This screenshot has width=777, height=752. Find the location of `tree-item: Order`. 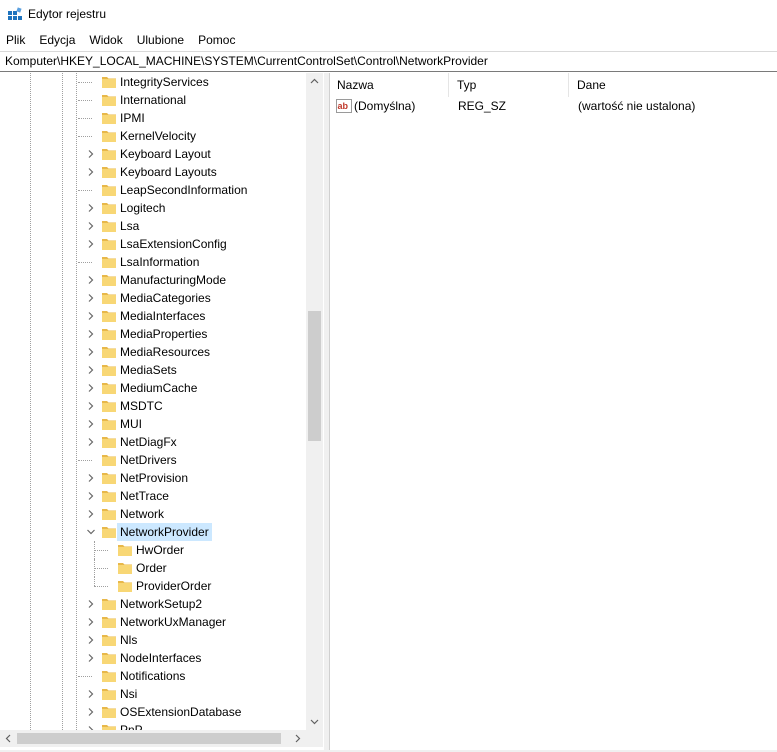

tree-item: Order is located at coordinates (153, 568).